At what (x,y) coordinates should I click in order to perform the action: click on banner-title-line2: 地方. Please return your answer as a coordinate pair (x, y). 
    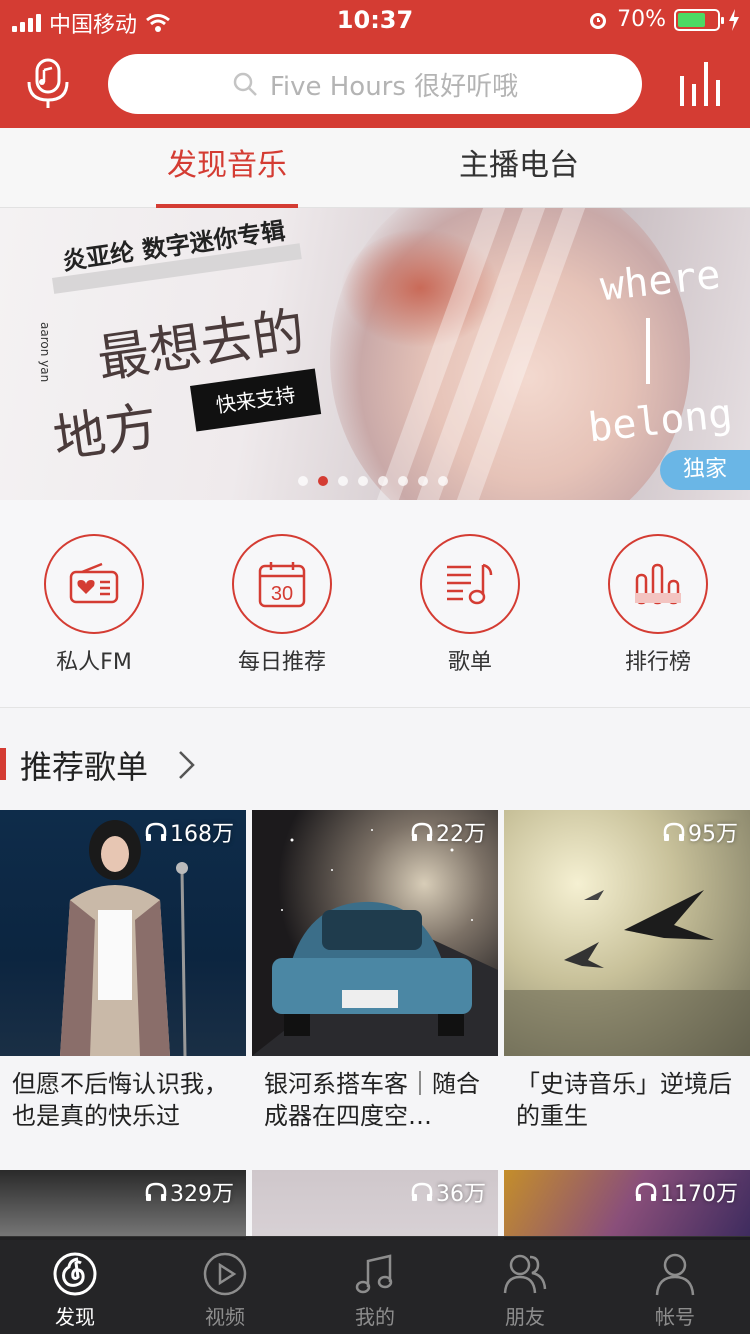
    Looking at the image, I should click on (105, 433).